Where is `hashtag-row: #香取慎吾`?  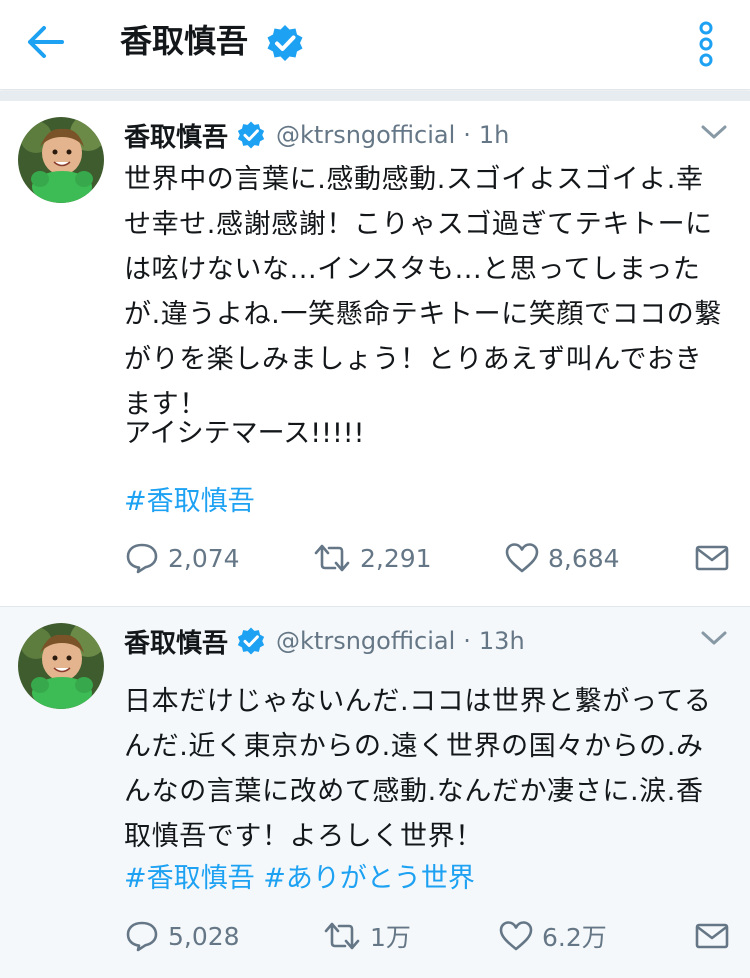 hashtag-row: #香取慎吾 is located at coordinates (189, 502).